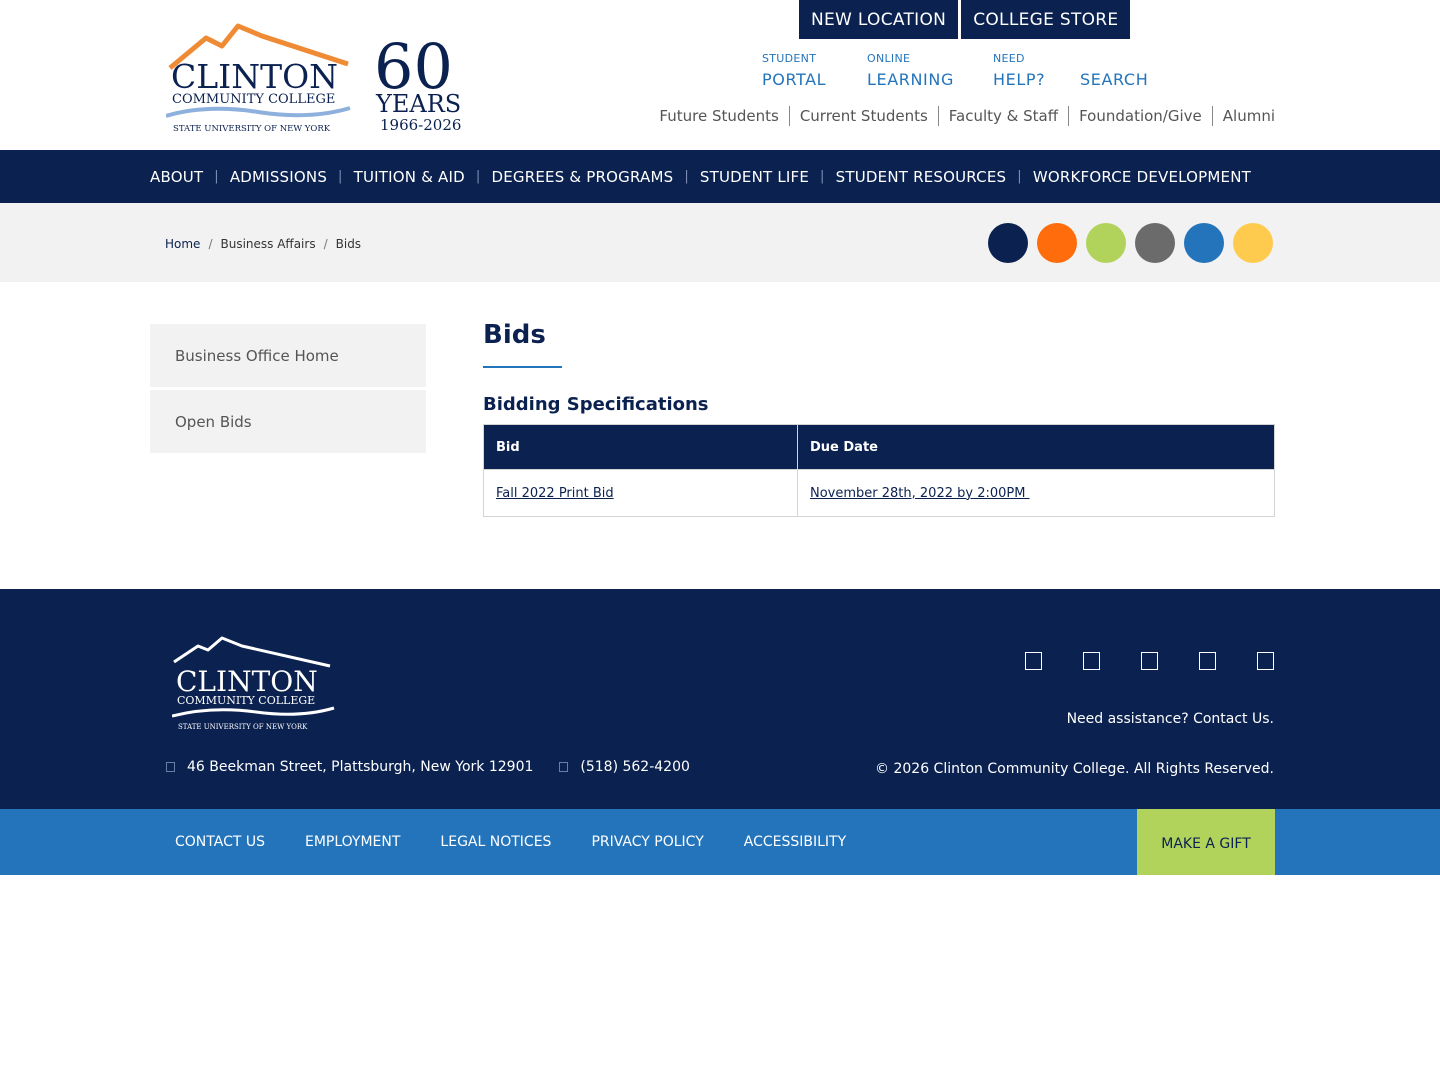 The image size is (1440, 1080). Describe the element at coordinates (647, 842) in the screenshot. I see `privacy-policy-link: PRIVACY POLICY` at that location.